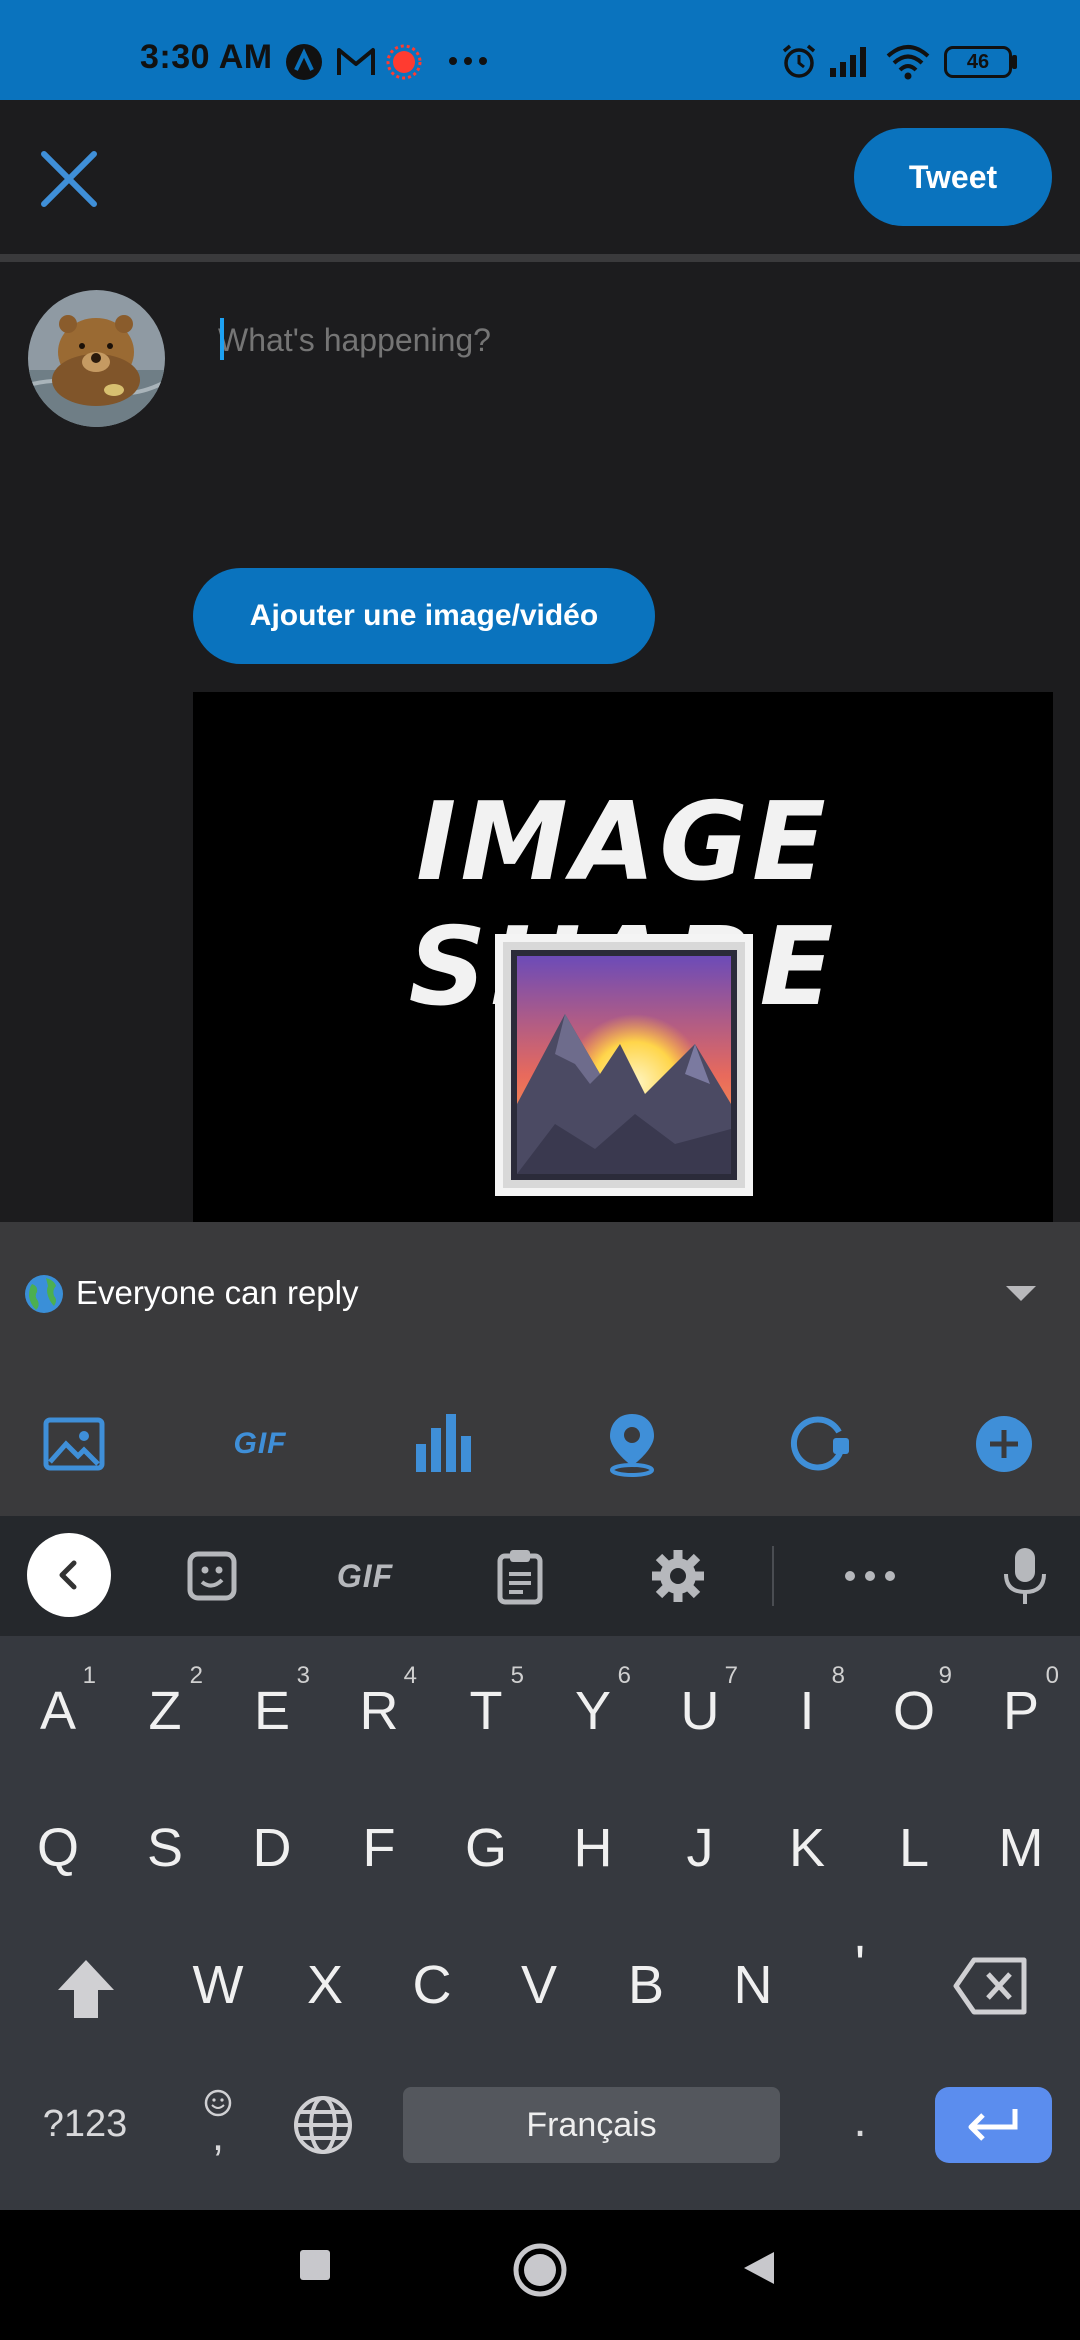  I want to click on add-media-button: Ajouter une image/vidéo, so click(424, 616).